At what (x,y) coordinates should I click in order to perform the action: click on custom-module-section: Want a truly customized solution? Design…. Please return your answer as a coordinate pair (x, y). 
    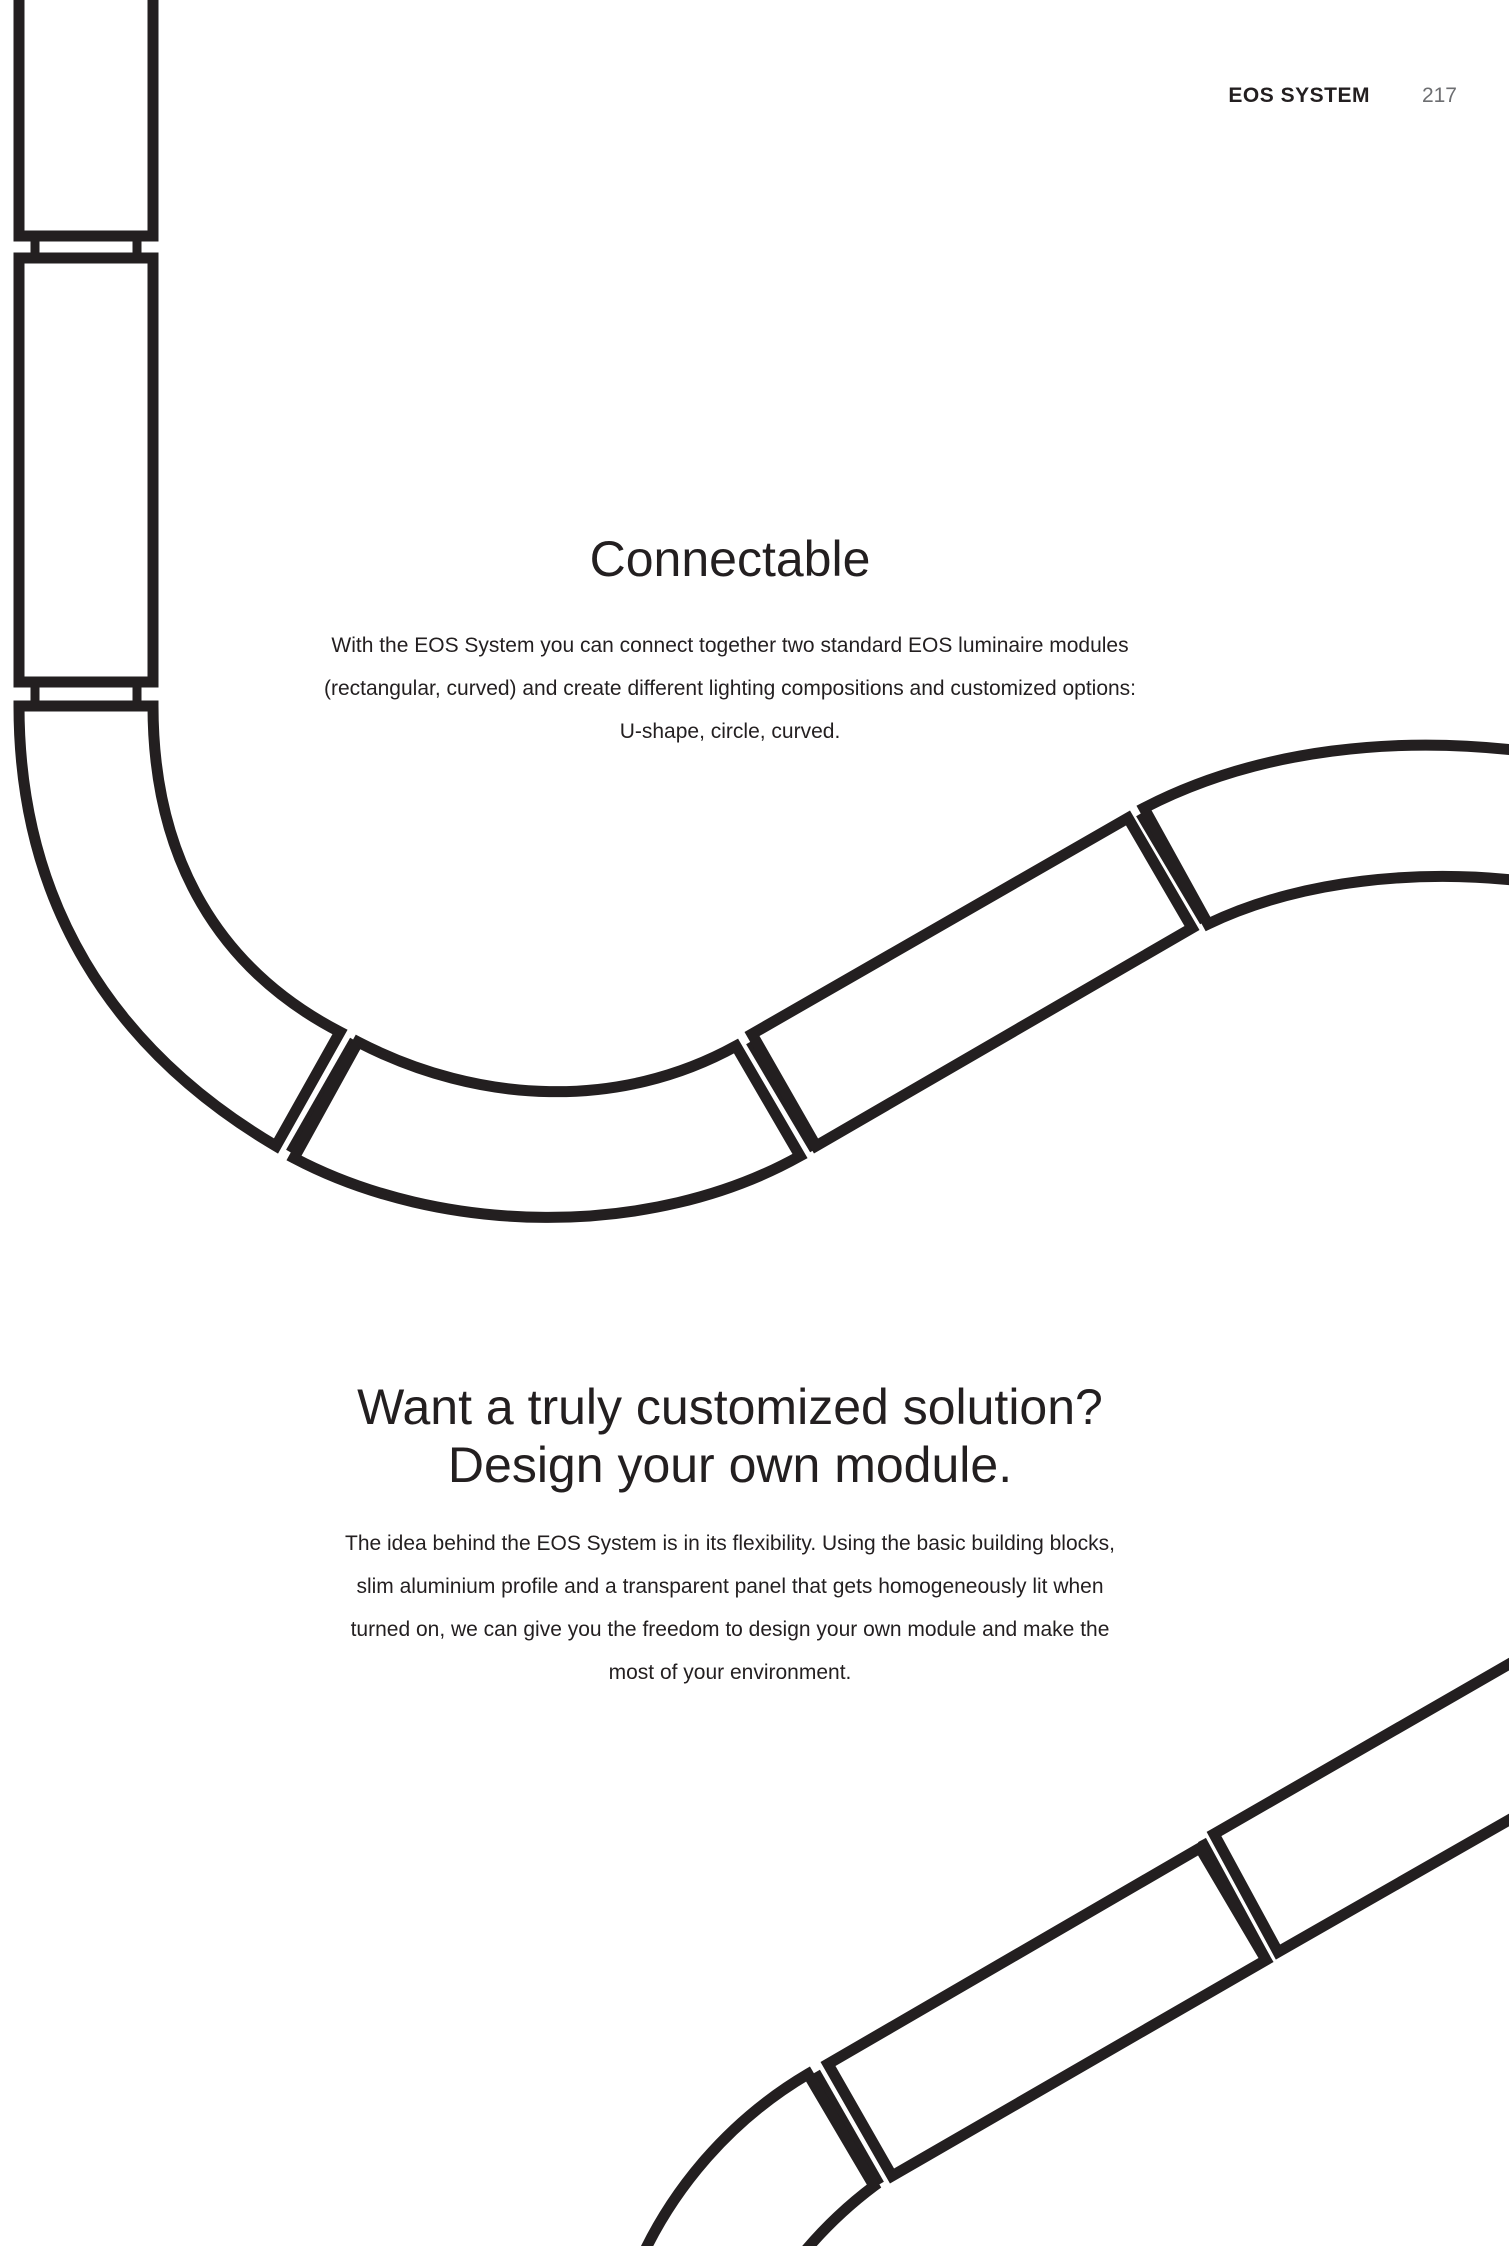
    Looking at the image, I should click on (730, 1536).